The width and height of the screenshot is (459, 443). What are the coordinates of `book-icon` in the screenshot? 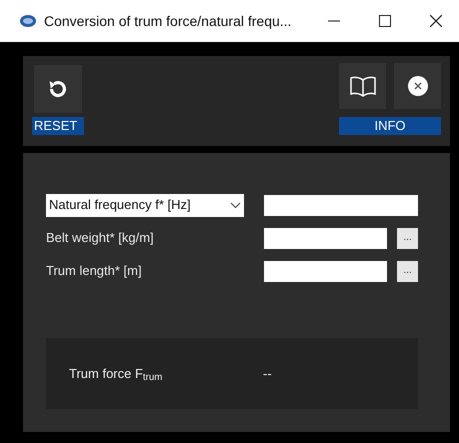 It's located at (362, 86).